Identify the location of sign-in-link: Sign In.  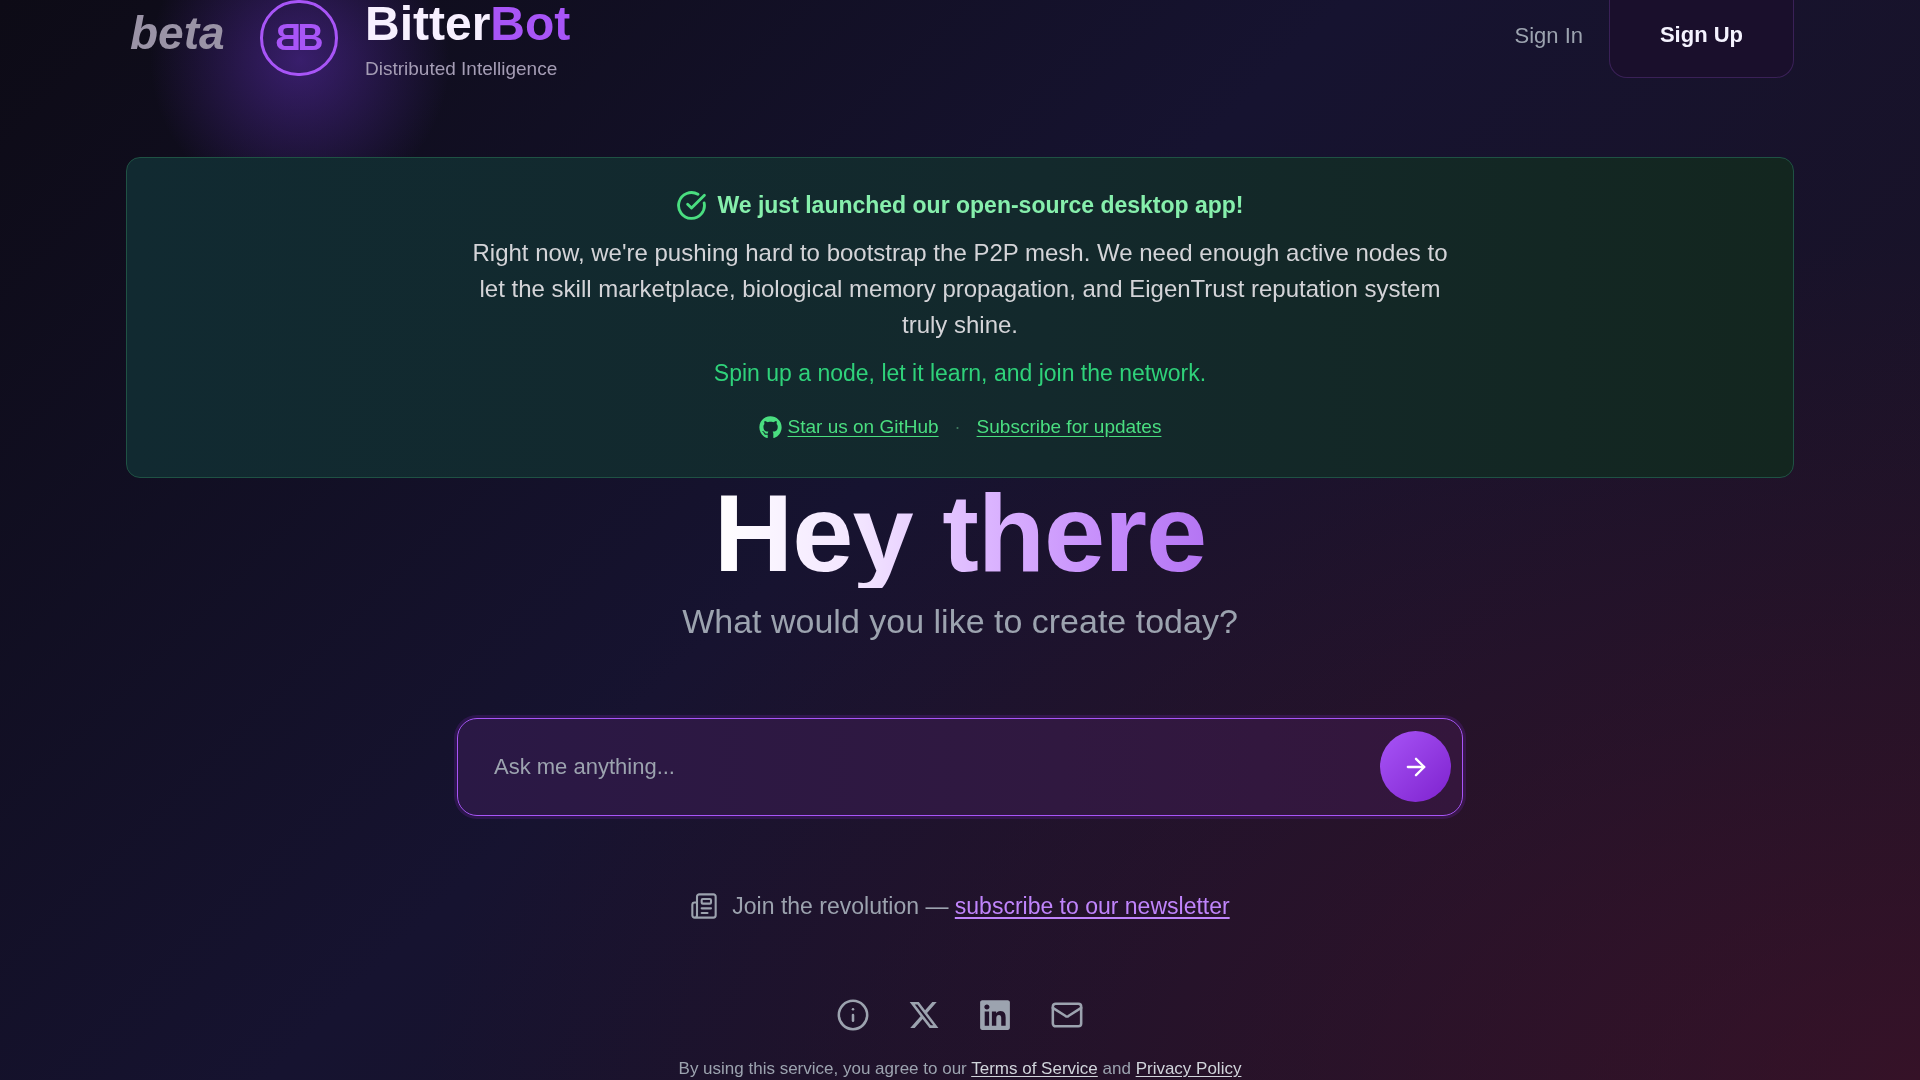
(1548, 39).